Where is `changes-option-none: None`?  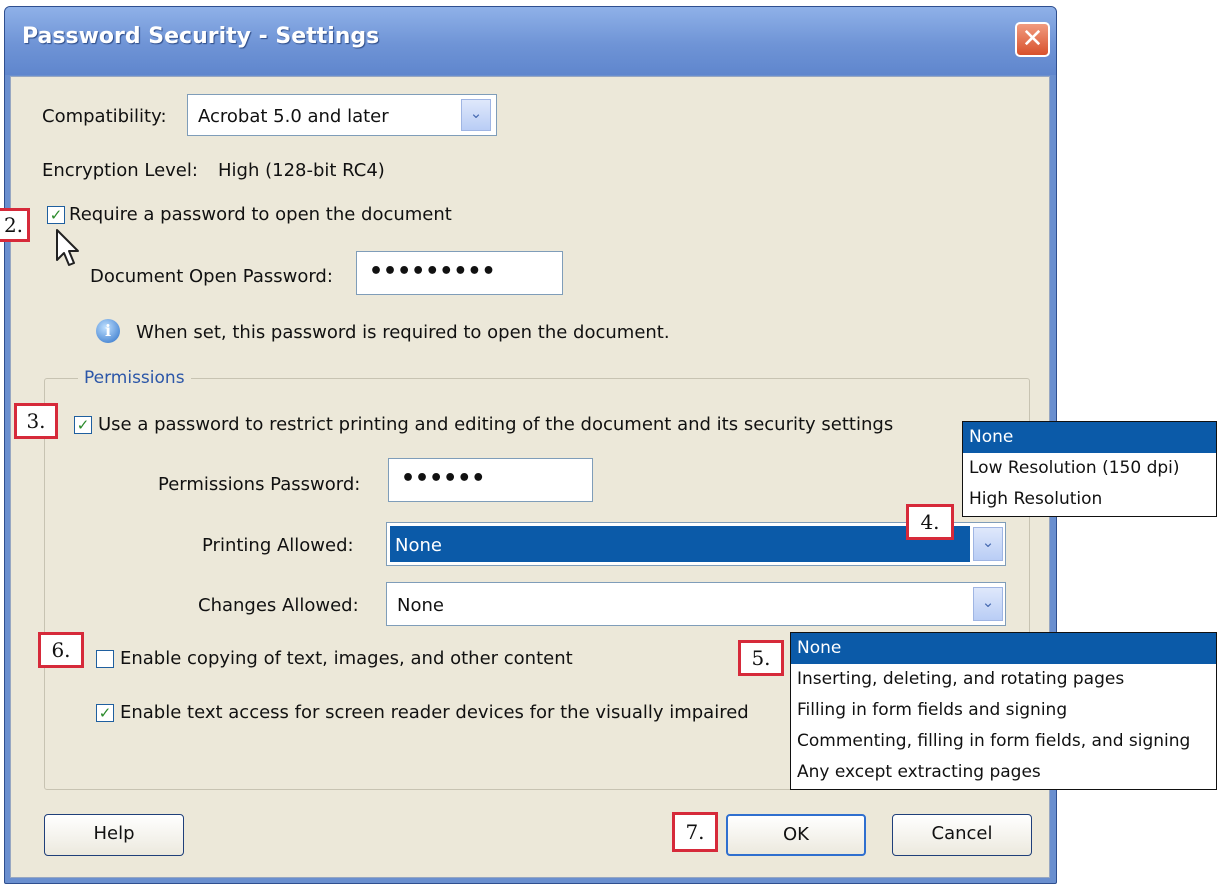 changes-option-none: None is located at coordinates (1003, 648).